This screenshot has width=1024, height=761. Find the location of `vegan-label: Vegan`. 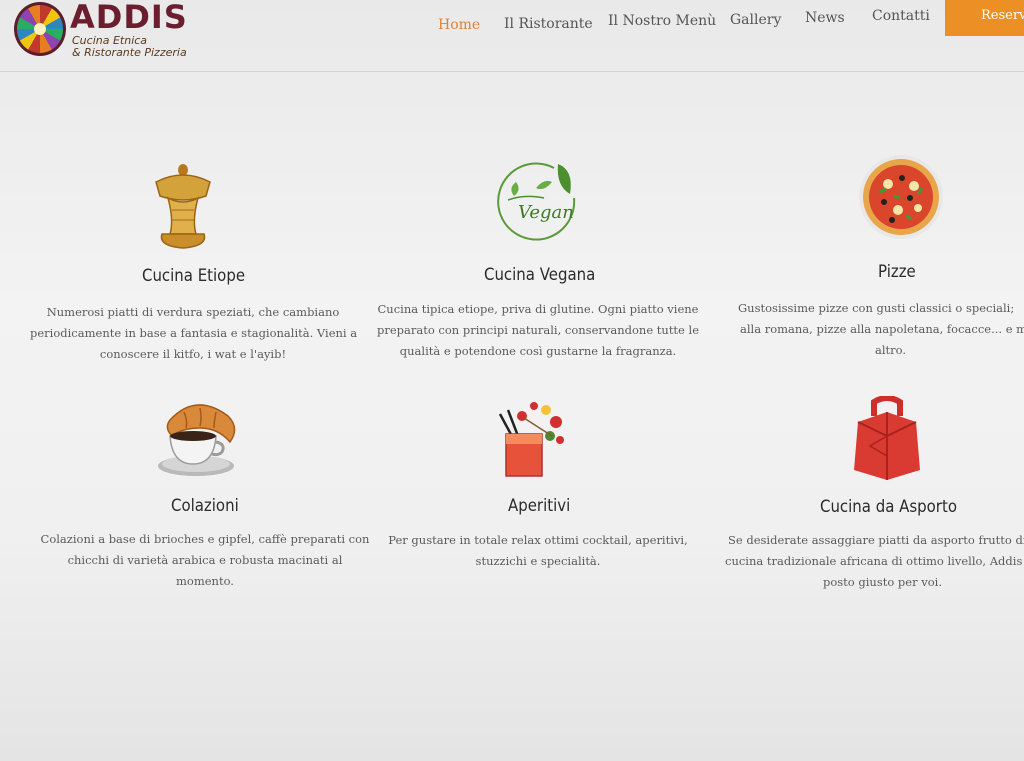

vegan-label: Vegan is located at coordinates (546, 212).